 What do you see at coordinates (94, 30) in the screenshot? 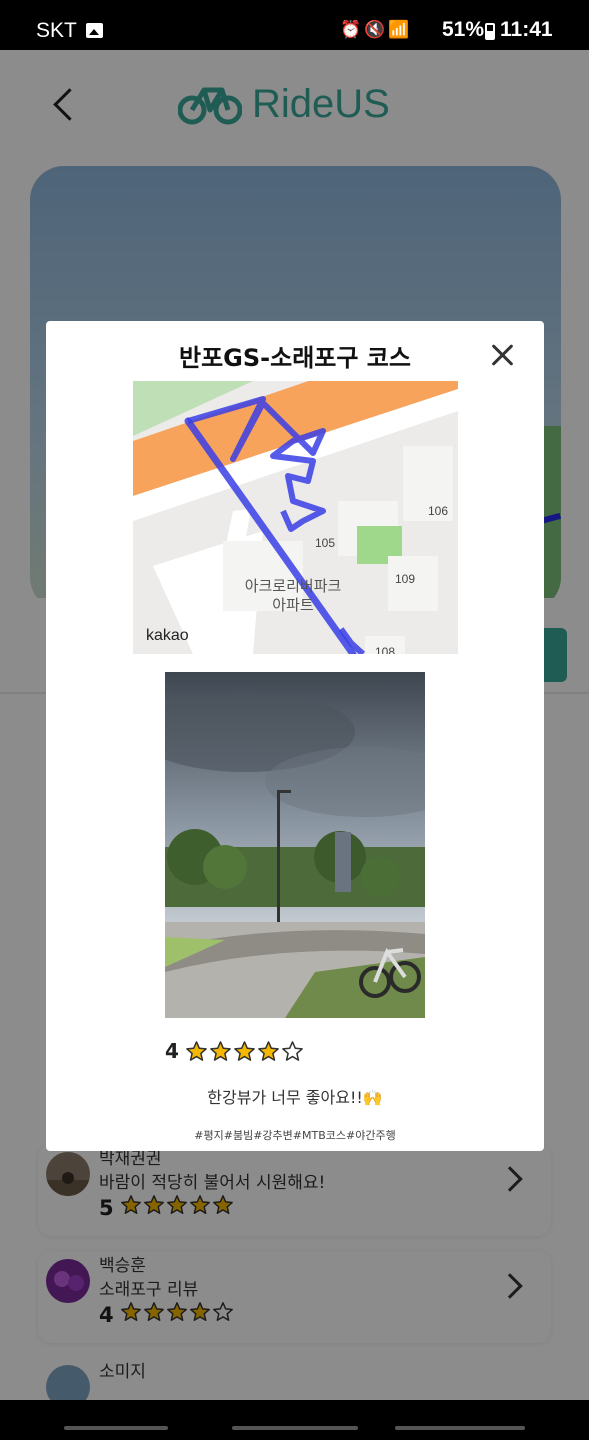
I see `image-notification-icon` at bounding box center [94, 30].